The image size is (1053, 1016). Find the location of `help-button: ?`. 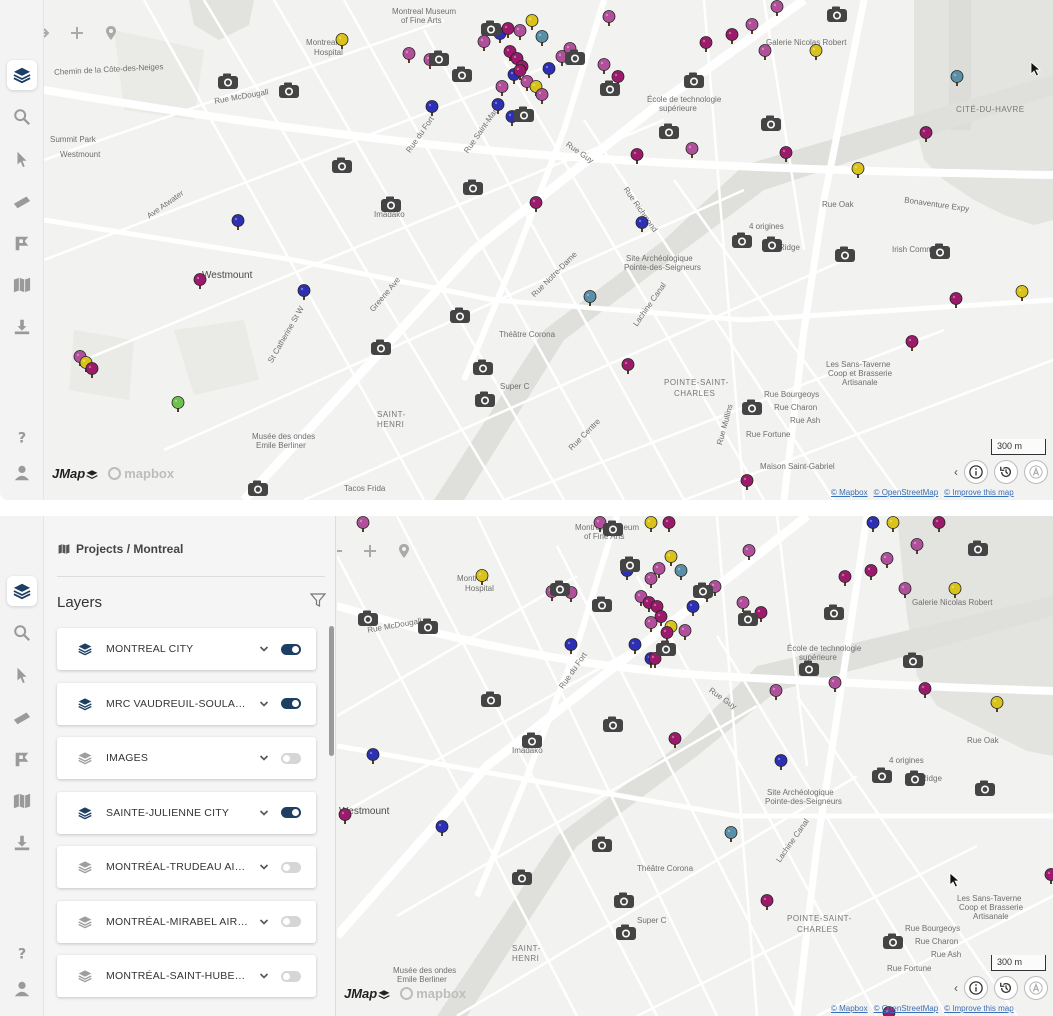

help-button: ? is located at coordinates (22, 953).